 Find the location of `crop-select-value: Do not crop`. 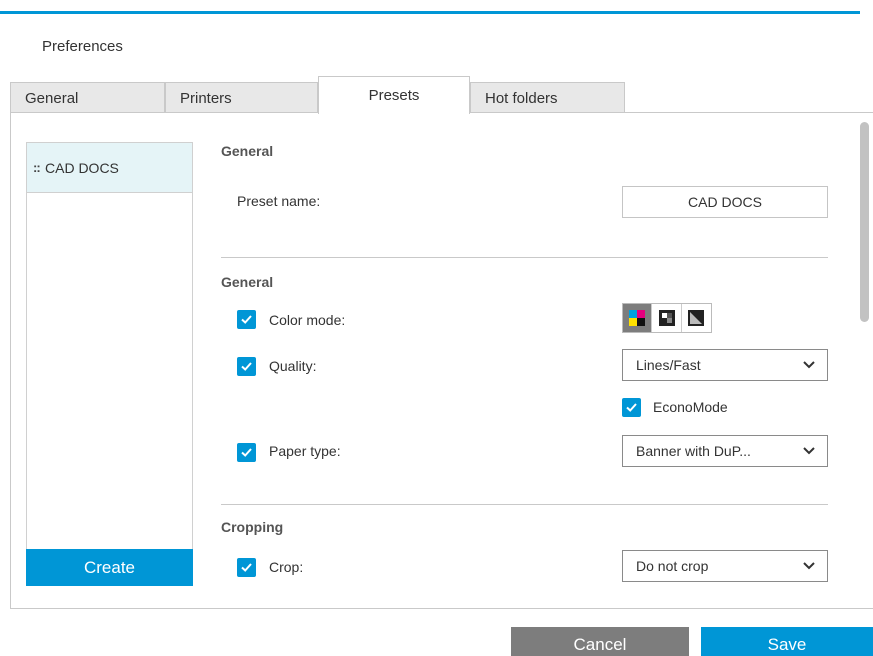

crop-select-value: Do not crop is located at coordinates (672, 566).